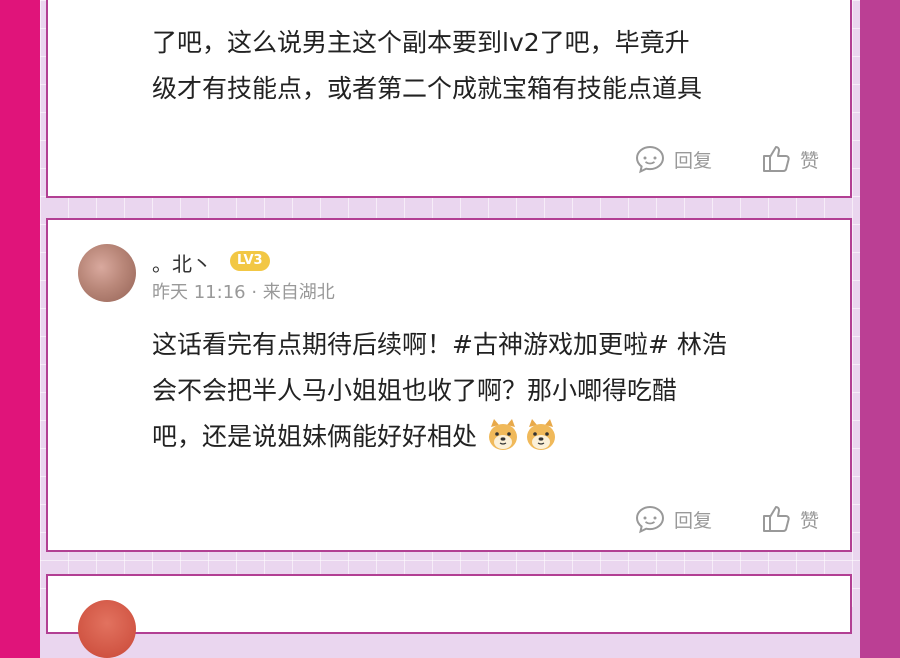 This screenshot has width=900, height=658. I want to click on username: 。北丶, so click(182, 262).